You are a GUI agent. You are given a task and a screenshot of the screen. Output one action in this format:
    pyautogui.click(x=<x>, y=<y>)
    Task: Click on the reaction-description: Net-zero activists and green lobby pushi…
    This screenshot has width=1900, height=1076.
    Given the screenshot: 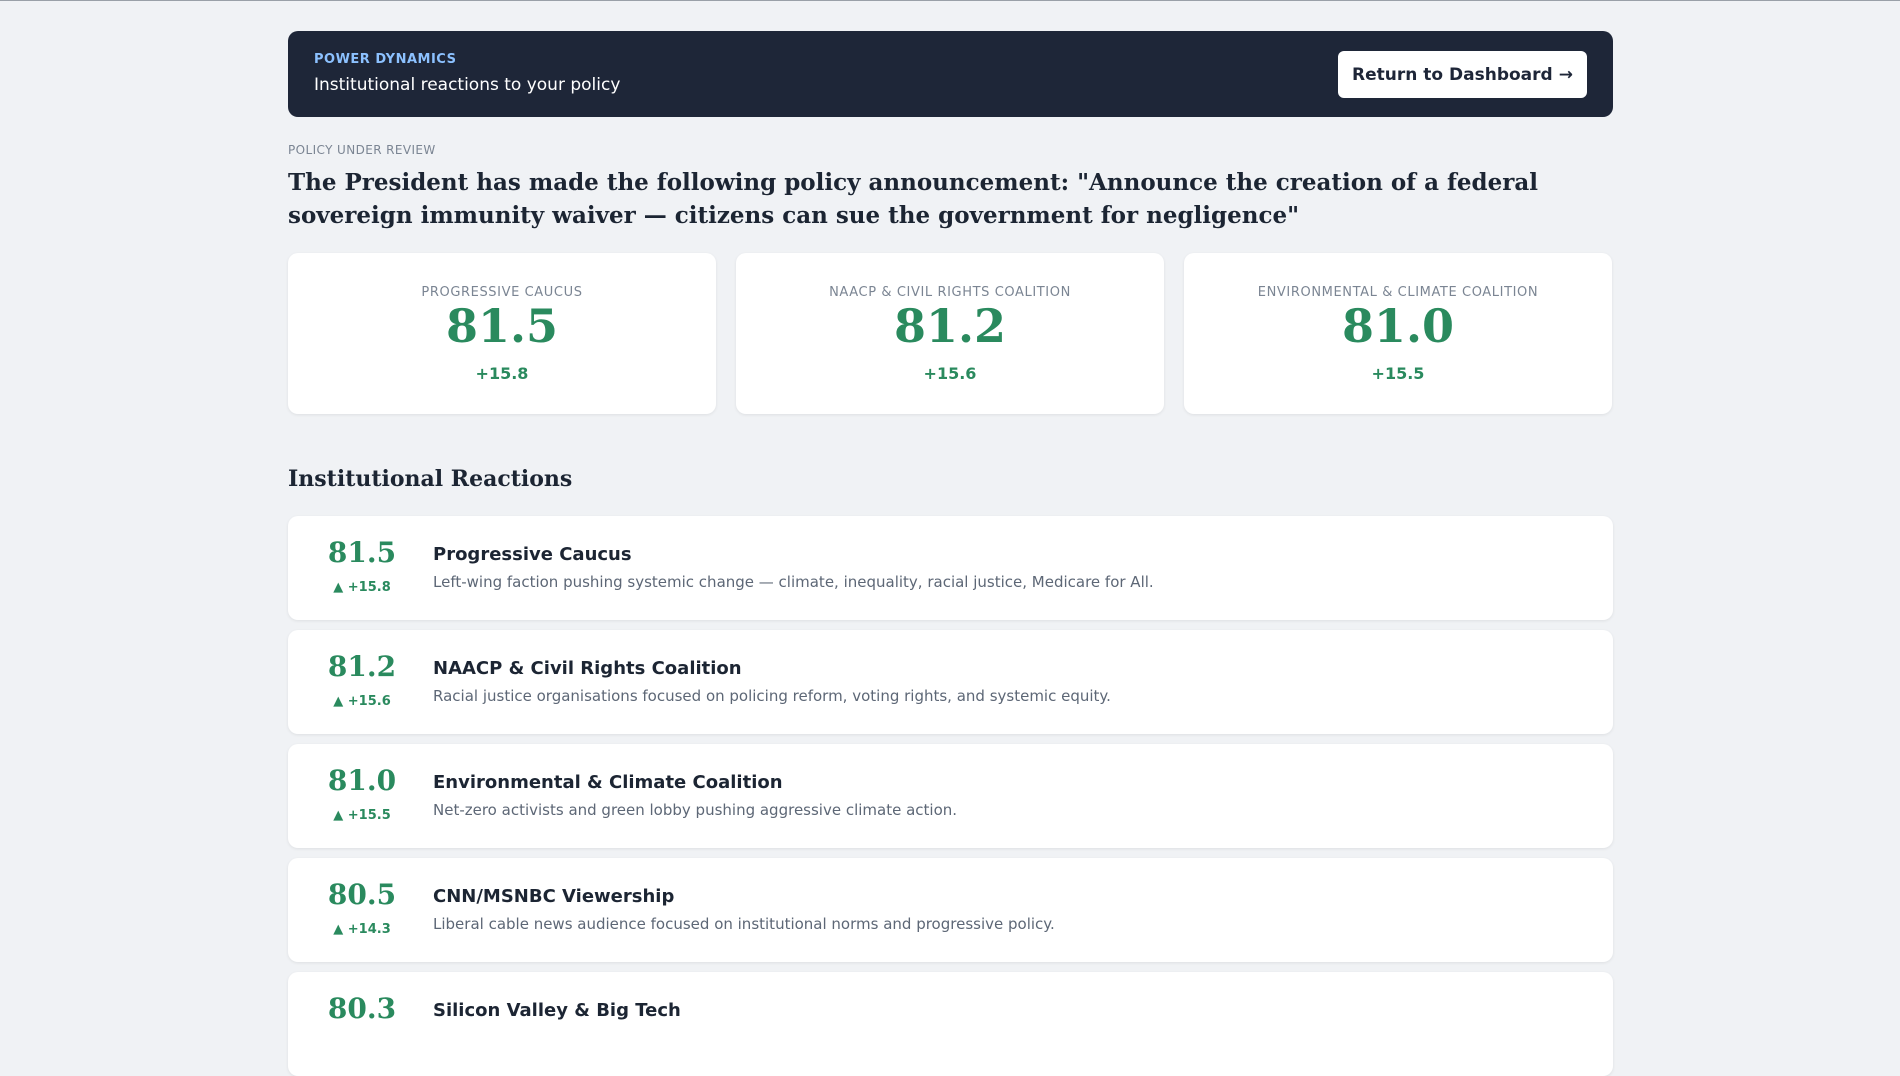 What is the action you would take?
    pyautogui.click(x=695, y=810)
    